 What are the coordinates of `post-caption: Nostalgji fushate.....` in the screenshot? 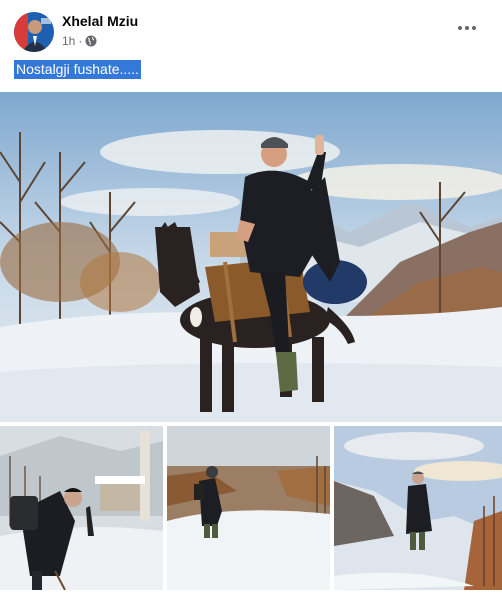 It's located at (77, 69).